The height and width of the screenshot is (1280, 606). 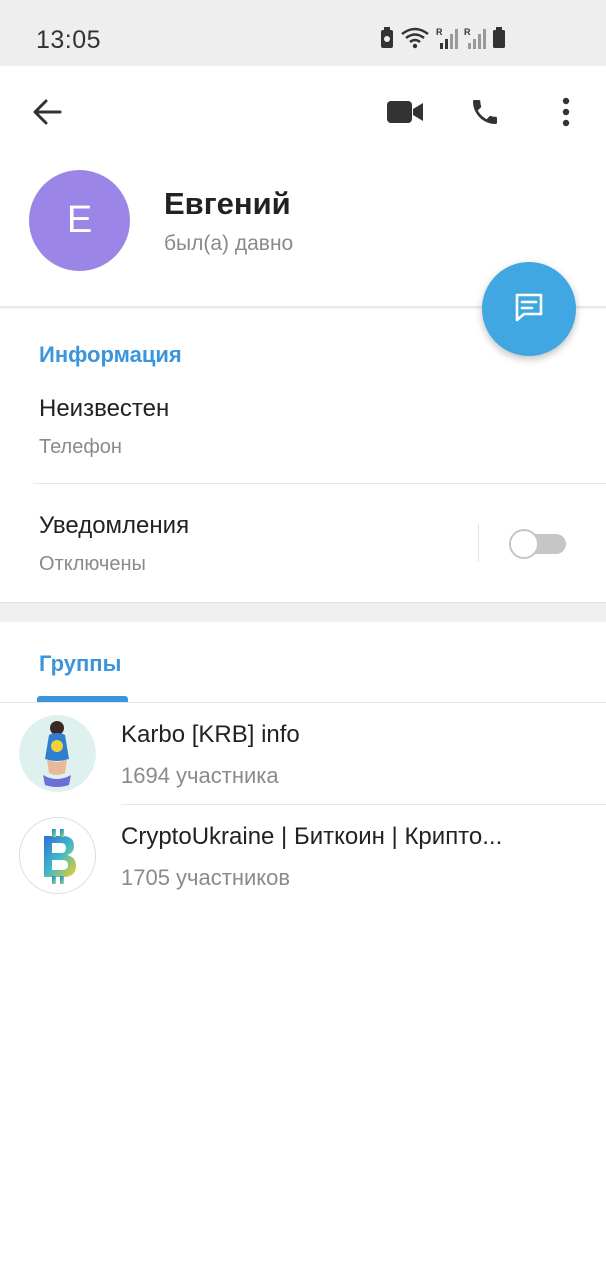 I want to click on message-icon, so click(x=529, y=309).